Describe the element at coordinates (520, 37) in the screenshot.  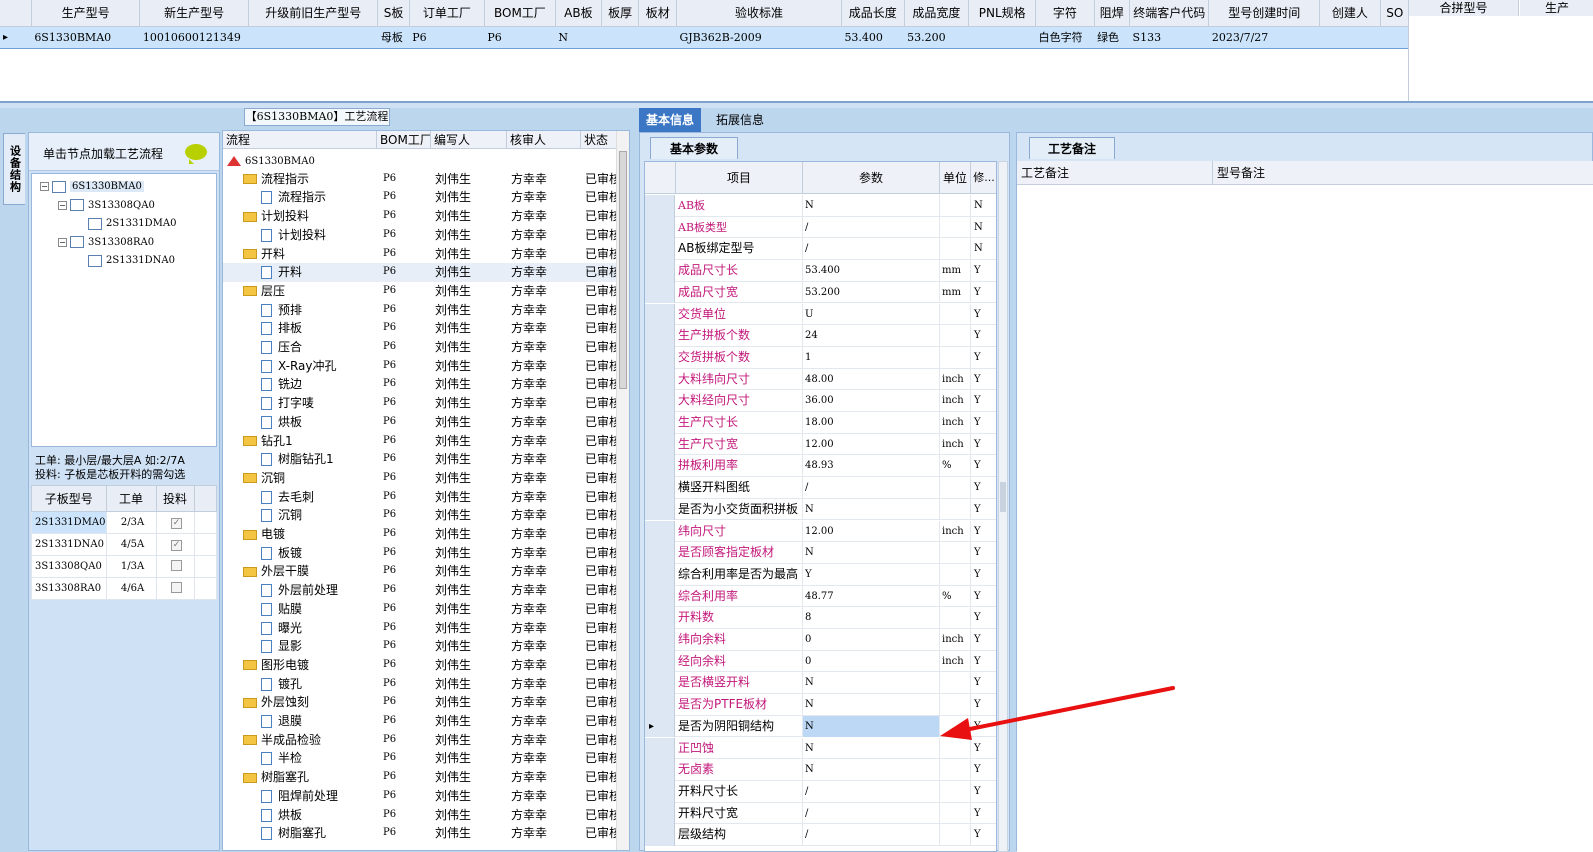
I see `model-cell: P6` at that location.